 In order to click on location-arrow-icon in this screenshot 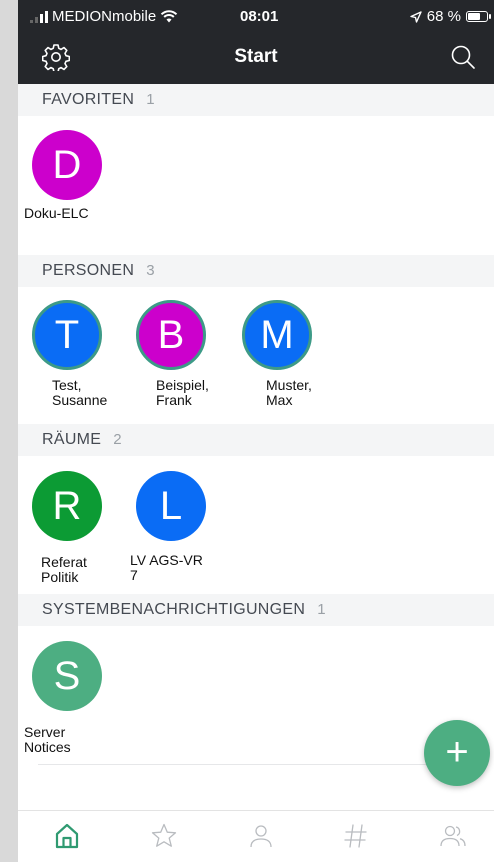, I will do `click(416, 16)`.